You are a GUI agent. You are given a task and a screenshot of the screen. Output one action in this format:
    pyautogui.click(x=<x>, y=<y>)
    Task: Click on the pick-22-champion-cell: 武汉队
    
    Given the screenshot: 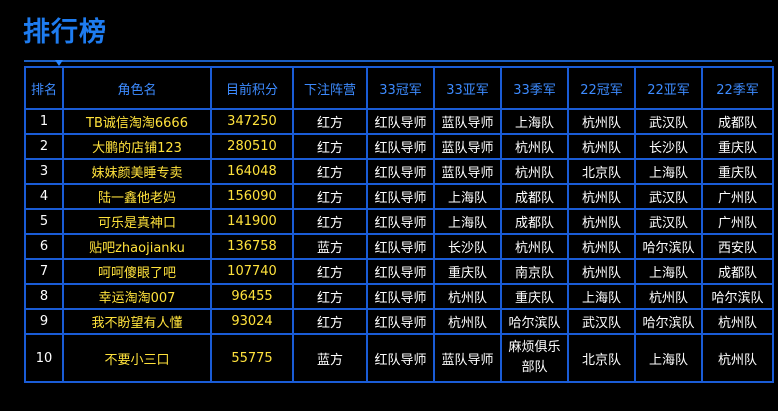 What is the action you would take?
    pyautogui.click(x=601, y=321)
    